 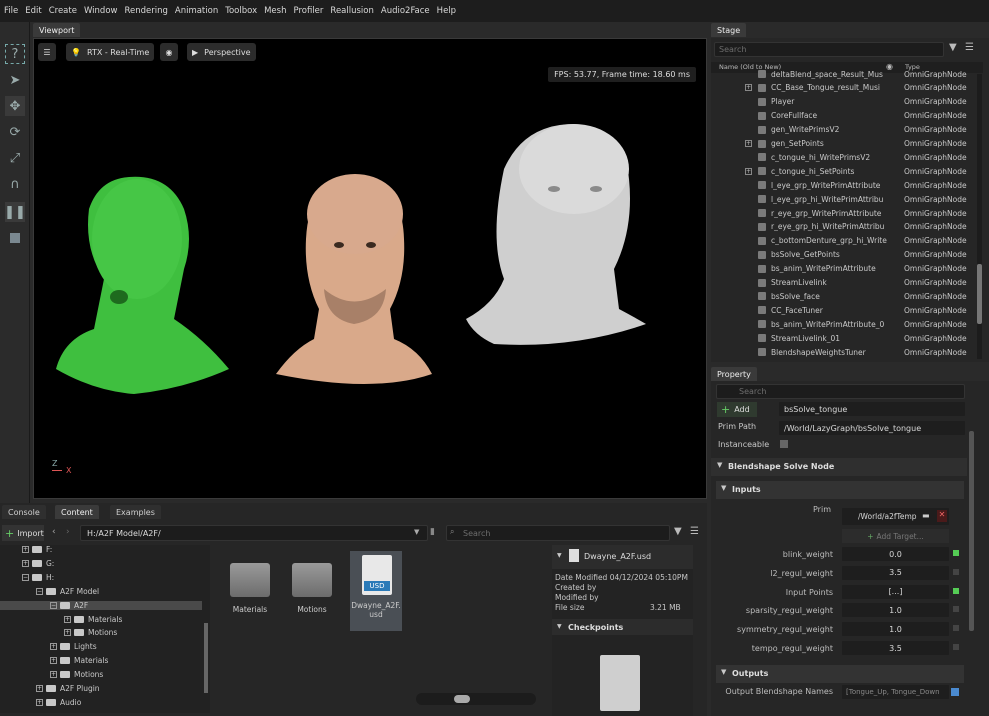 What do you see at coordinates (872, 428) in the screenshot?
I see `prim-path-field: /World/LazyGraph/bsSolve_tongue` at bounding box center [872, 428].